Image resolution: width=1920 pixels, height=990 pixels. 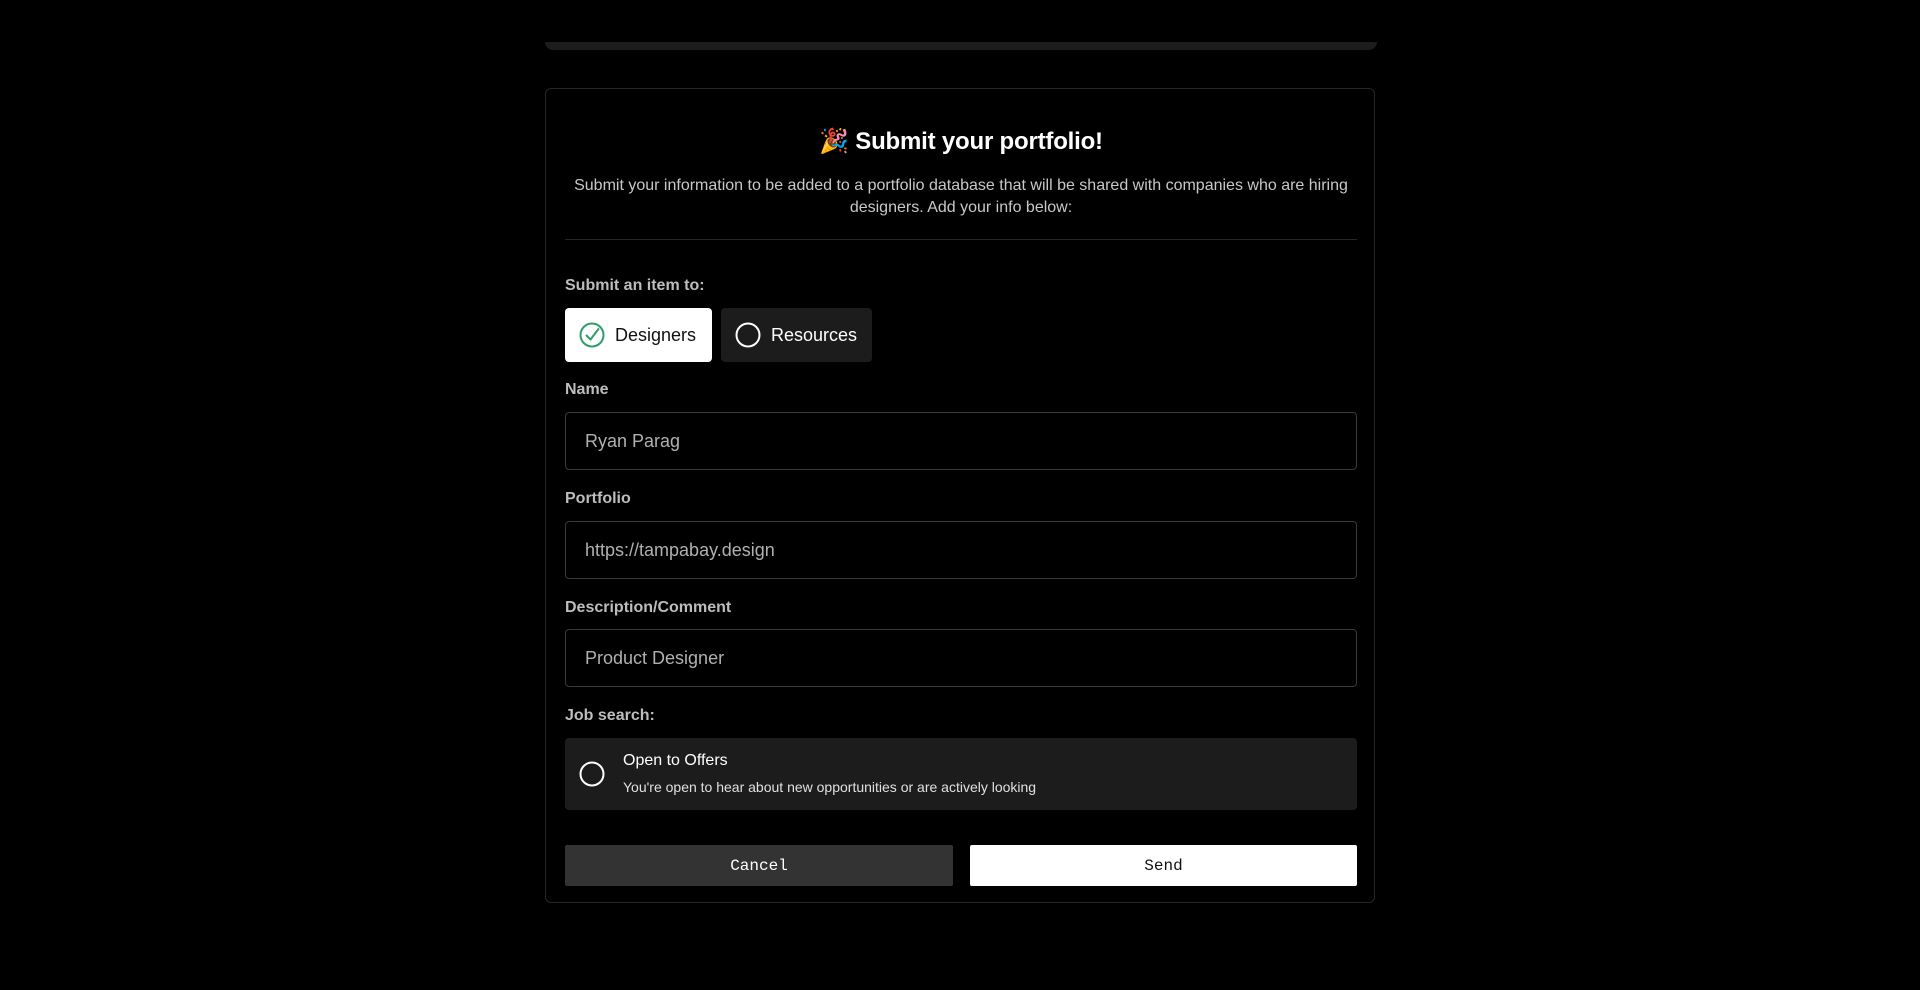 What do you see at coordinates (961, 239) in the screenshot?
I see `divider` at bounding box center [961, 239].